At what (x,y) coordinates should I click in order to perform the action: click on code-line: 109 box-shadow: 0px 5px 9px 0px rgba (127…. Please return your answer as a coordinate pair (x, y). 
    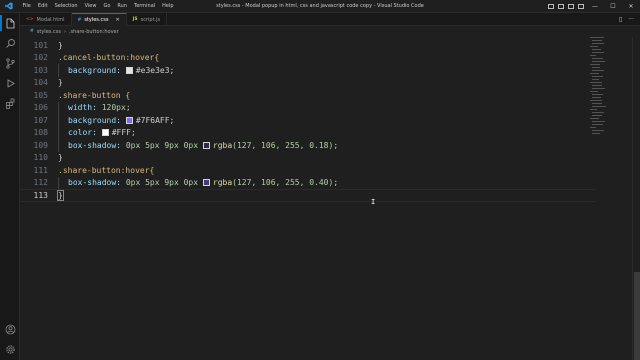
    Looking at the image, I should click on (308, 145).